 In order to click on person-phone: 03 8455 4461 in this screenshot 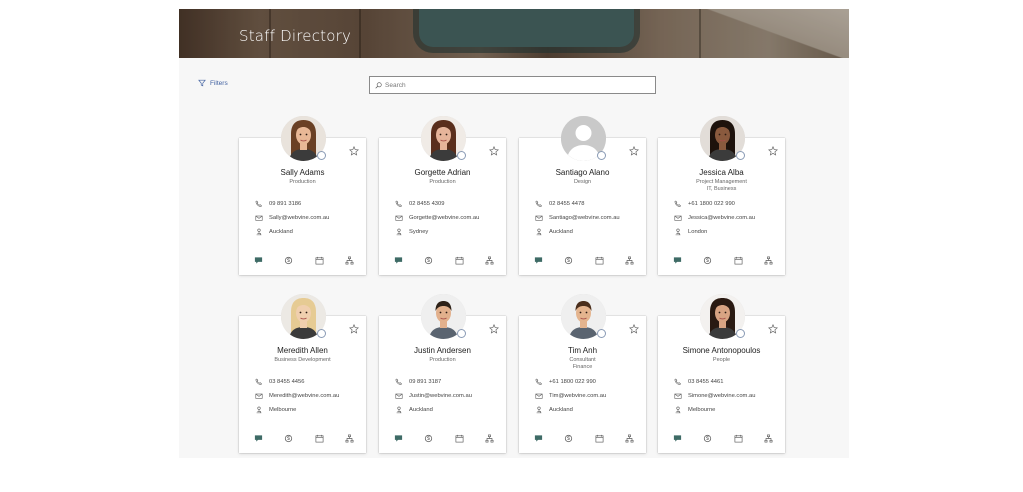, I will do `click(698, 382)`.